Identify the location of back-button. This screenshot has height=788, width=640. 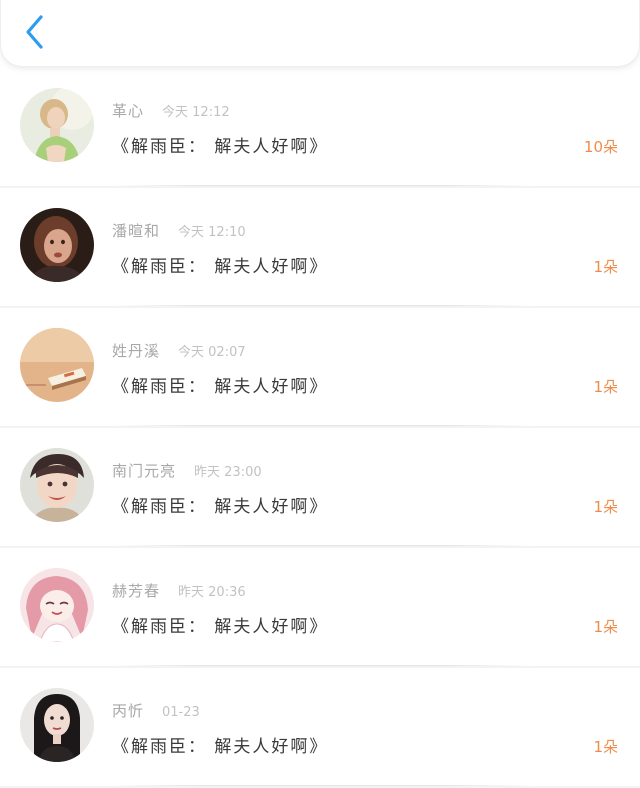
(36, 32).